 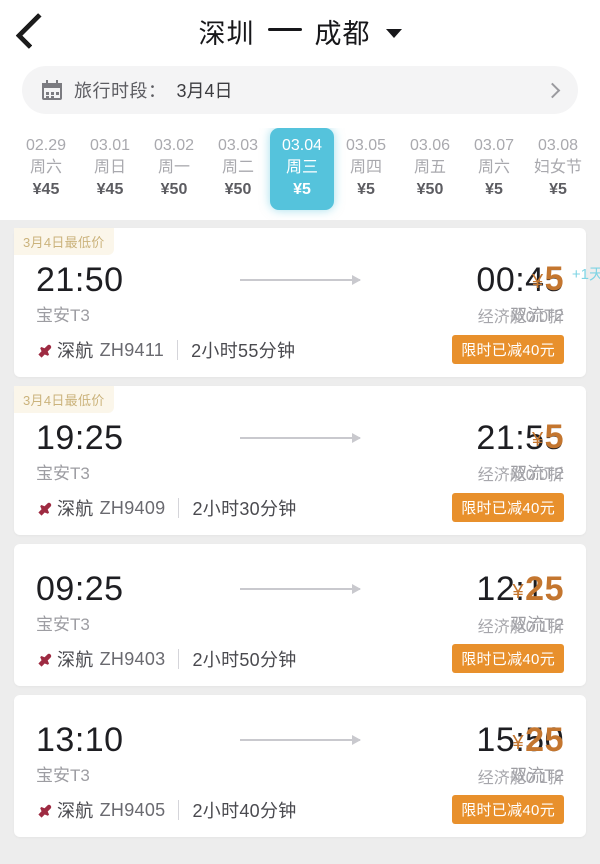 I want to click on departure-time: 09:25, so click(x=80, y=589).